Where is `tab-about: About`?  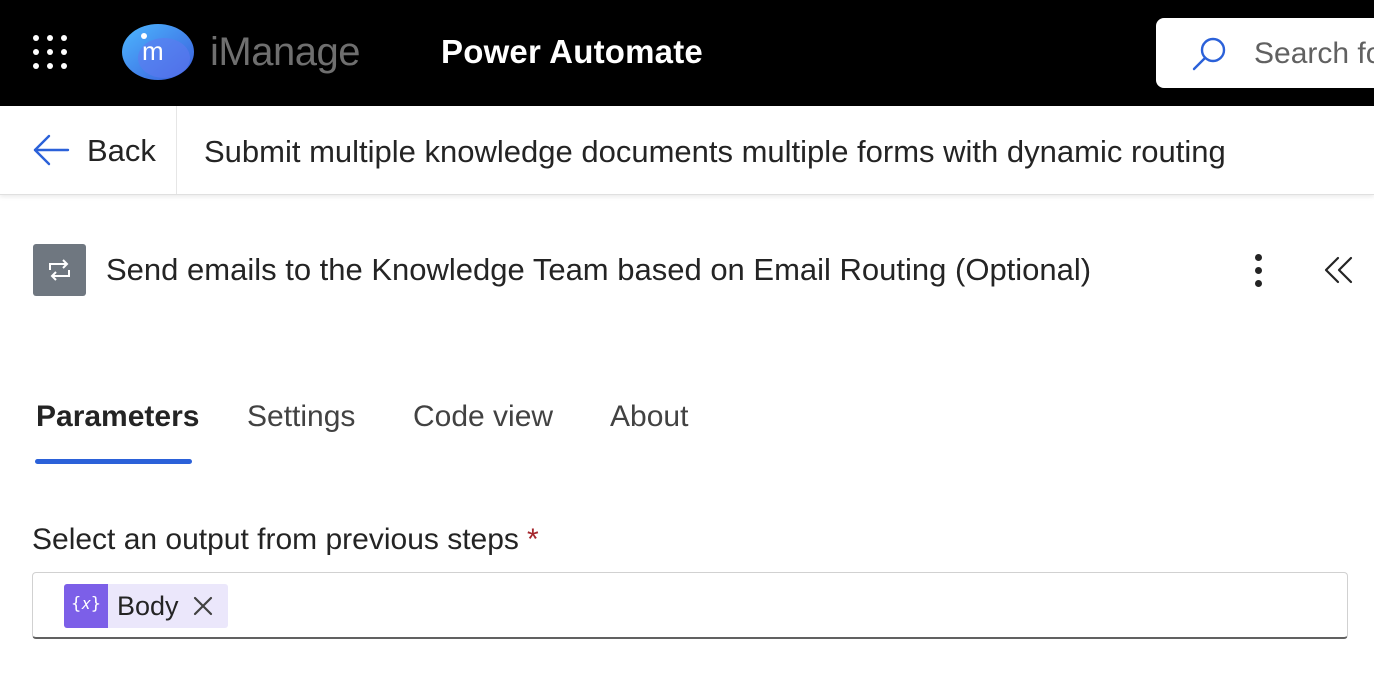
tab-about: About is located at coordinates (649, 417).